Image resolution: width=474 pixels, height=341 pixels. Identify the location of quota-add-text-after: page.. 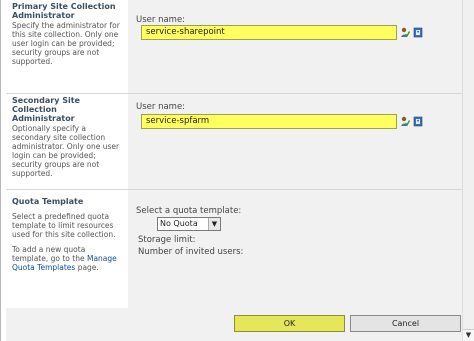
(88, 267).